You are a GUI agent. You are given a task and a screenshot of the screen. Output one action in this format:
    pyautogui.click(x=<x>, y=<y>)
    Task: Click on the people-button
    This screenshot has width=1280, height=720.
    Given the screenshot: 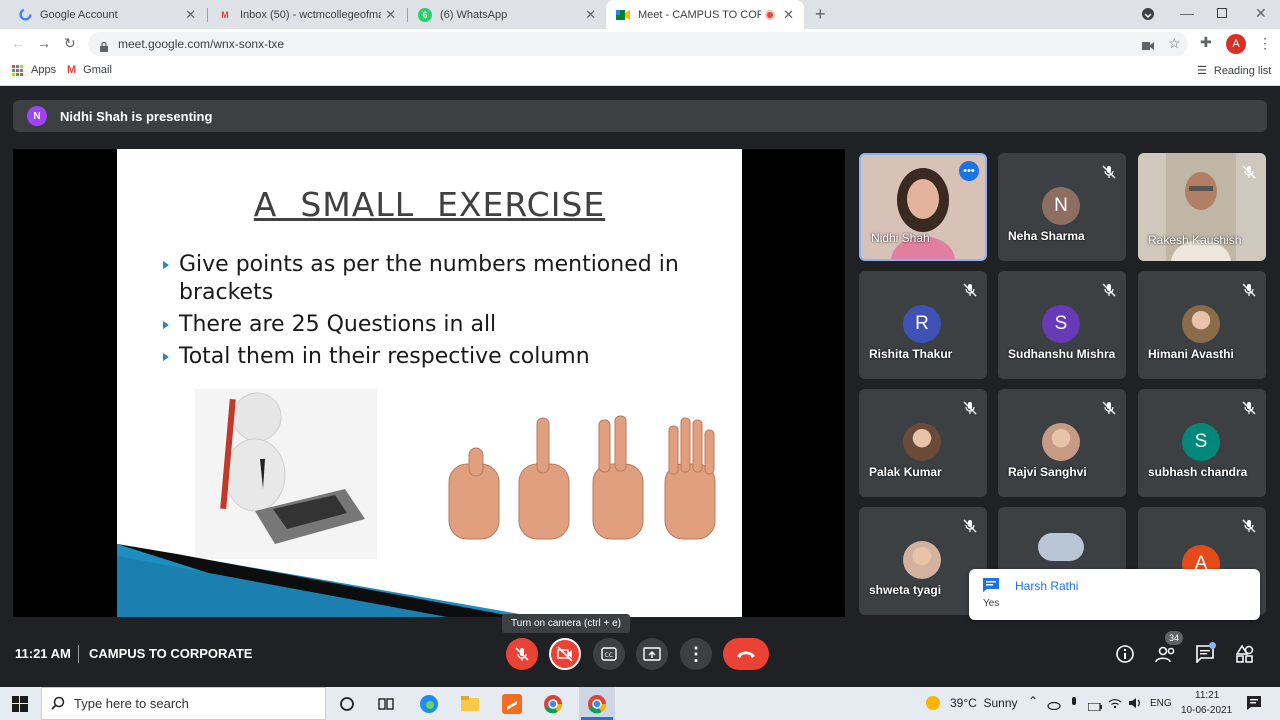 What is the action you would take?
    pyautogui.click(x=1166, y=656)
    